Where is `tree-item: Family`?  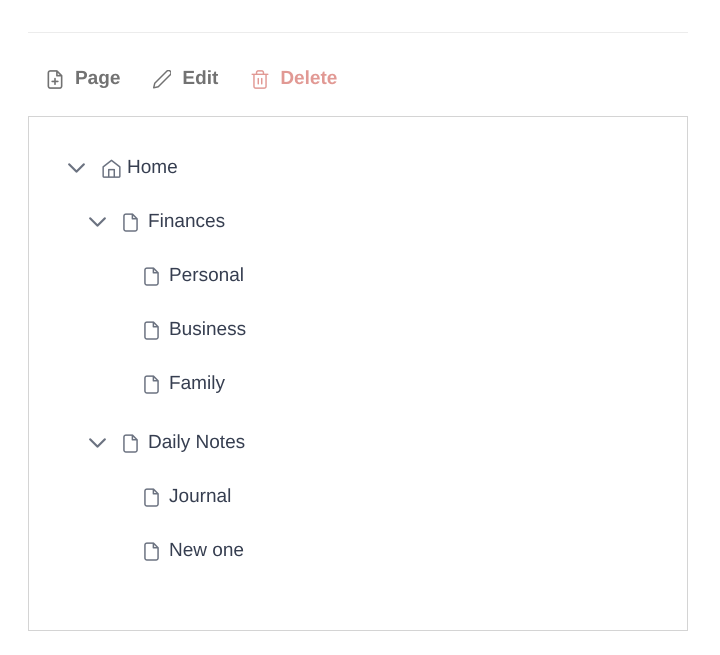 tree-item: Family is located at coordinates (197, 384).